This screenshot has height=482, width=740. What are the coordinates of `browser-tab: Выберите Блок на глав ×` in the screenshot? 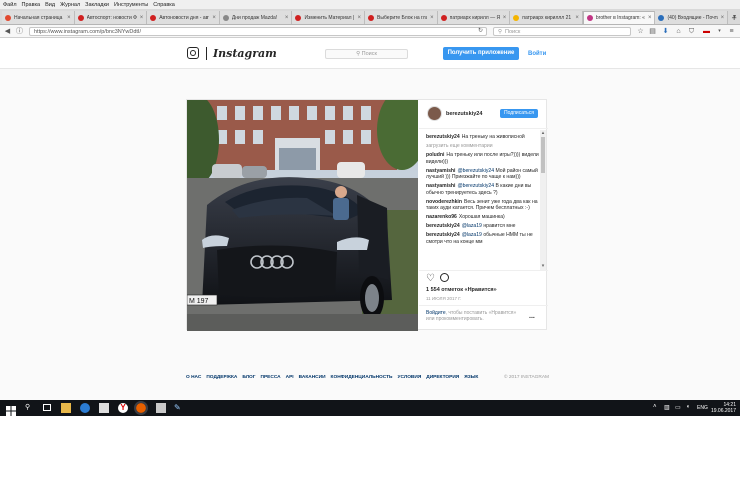 It's located at (401, 17).